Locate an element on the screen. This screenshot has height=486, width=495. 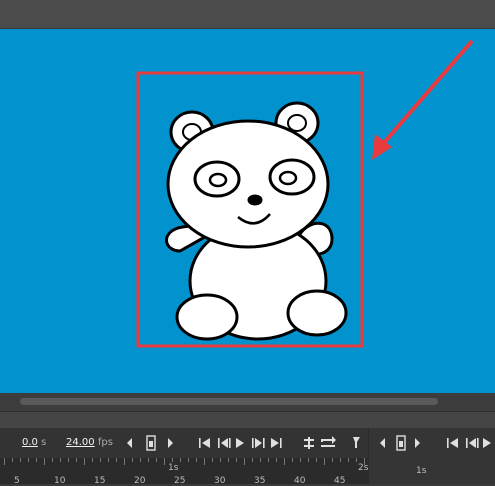
annotation-arrow is located at coordinates (423, 99).